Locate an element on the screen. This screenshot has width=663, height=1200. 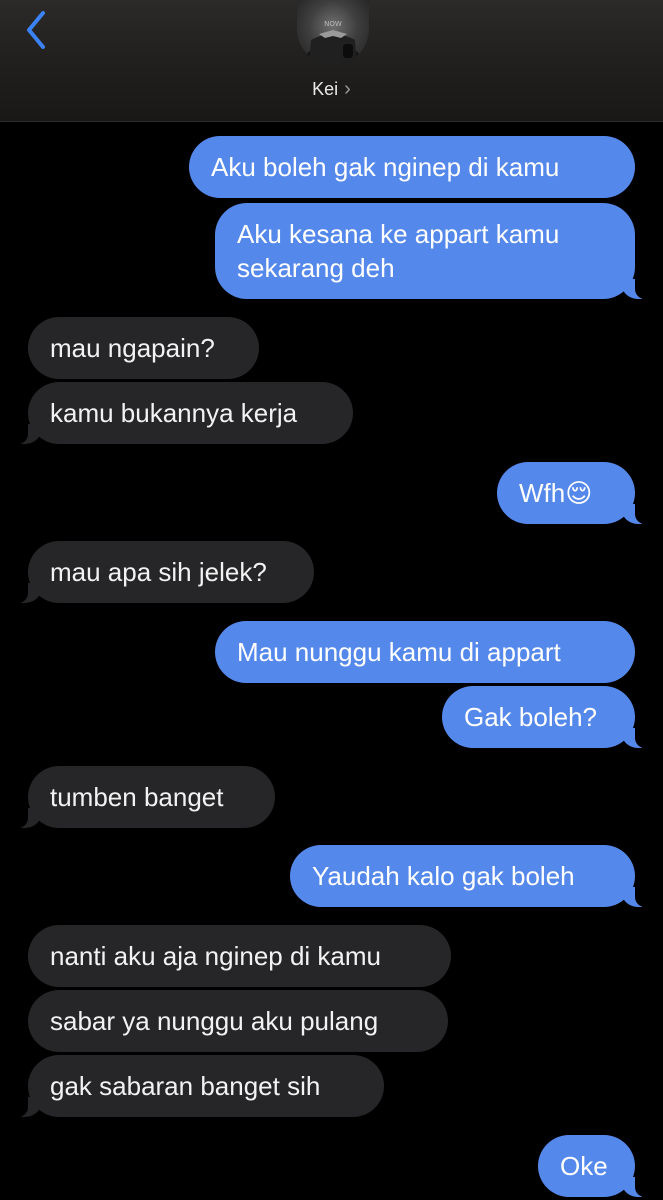
back-button is located at coordinates (36, 30).